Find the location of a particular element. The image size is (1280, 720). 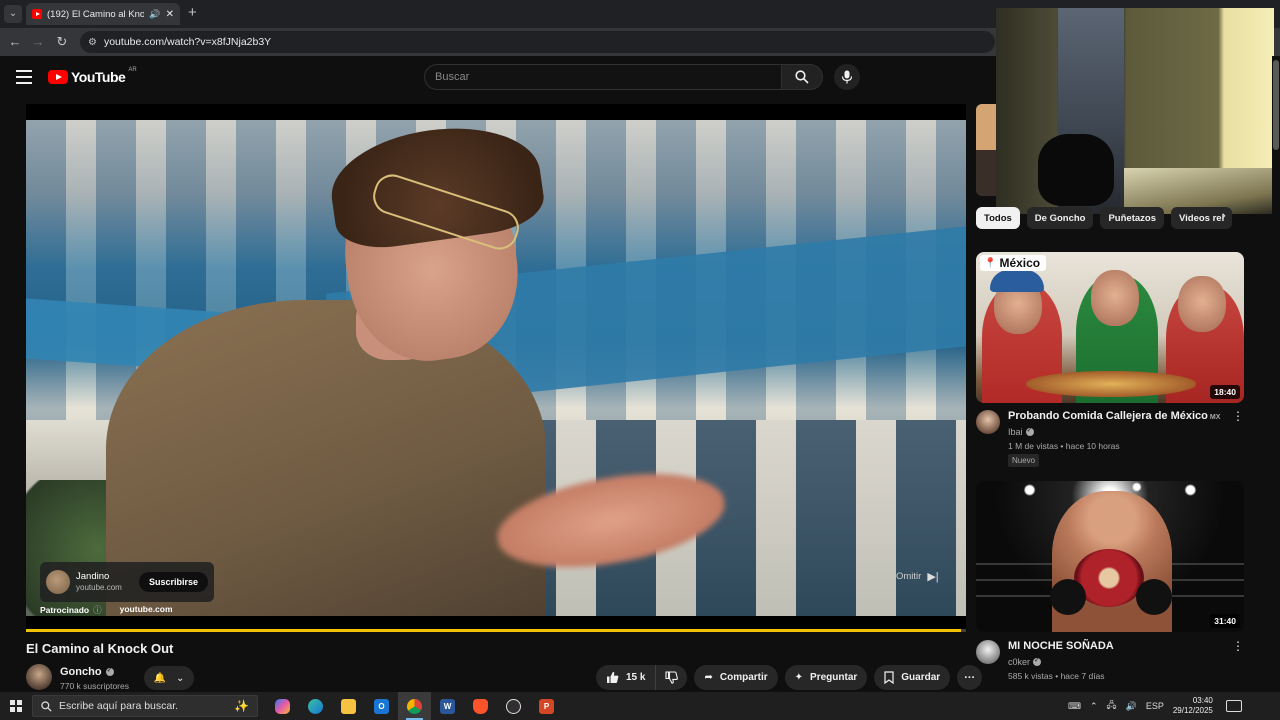

info-icon: ⓘ is located at coordinates (97, 610).